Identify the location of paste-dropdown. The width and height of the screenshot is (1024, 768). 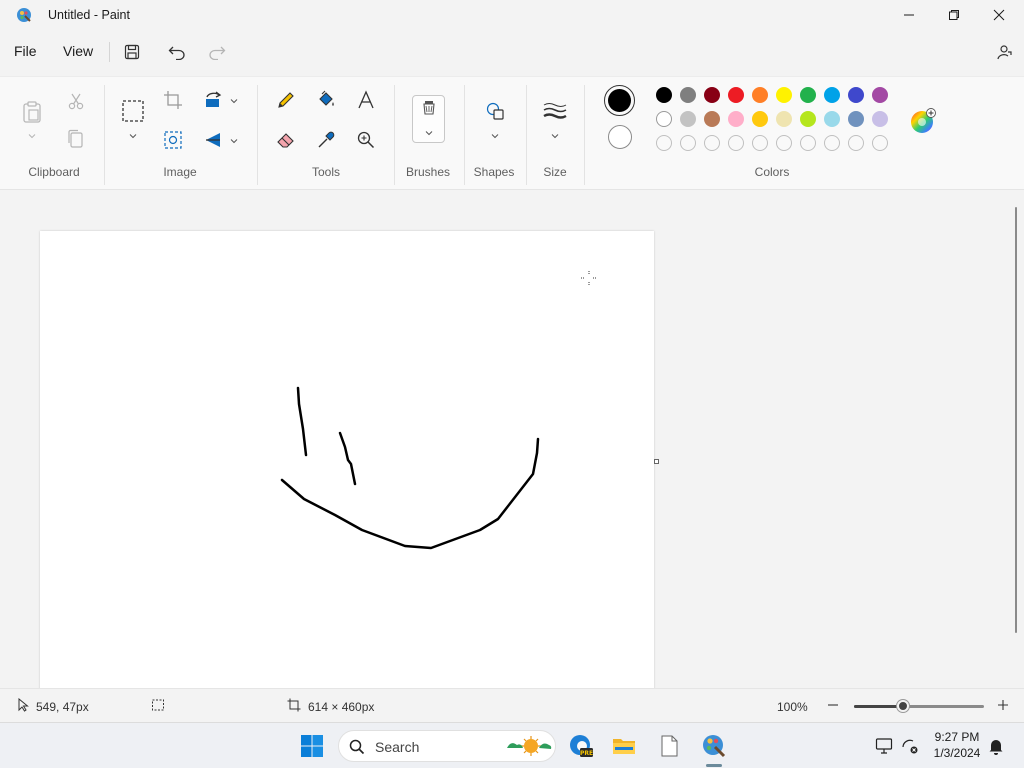
(32, 136).